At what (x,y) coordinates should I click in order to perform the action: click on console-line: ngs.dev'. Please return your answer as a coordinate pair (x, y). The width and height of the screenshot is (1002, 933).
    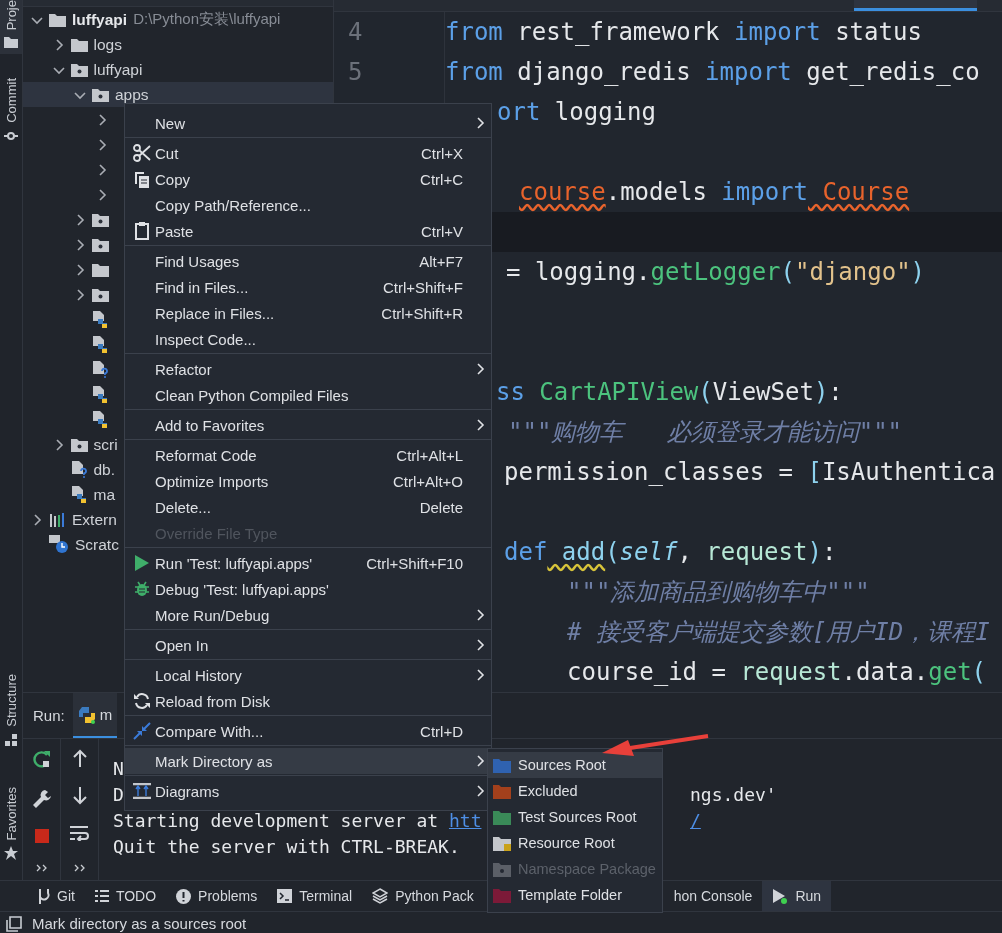
    Looking at the image, I should click on (733, 794).